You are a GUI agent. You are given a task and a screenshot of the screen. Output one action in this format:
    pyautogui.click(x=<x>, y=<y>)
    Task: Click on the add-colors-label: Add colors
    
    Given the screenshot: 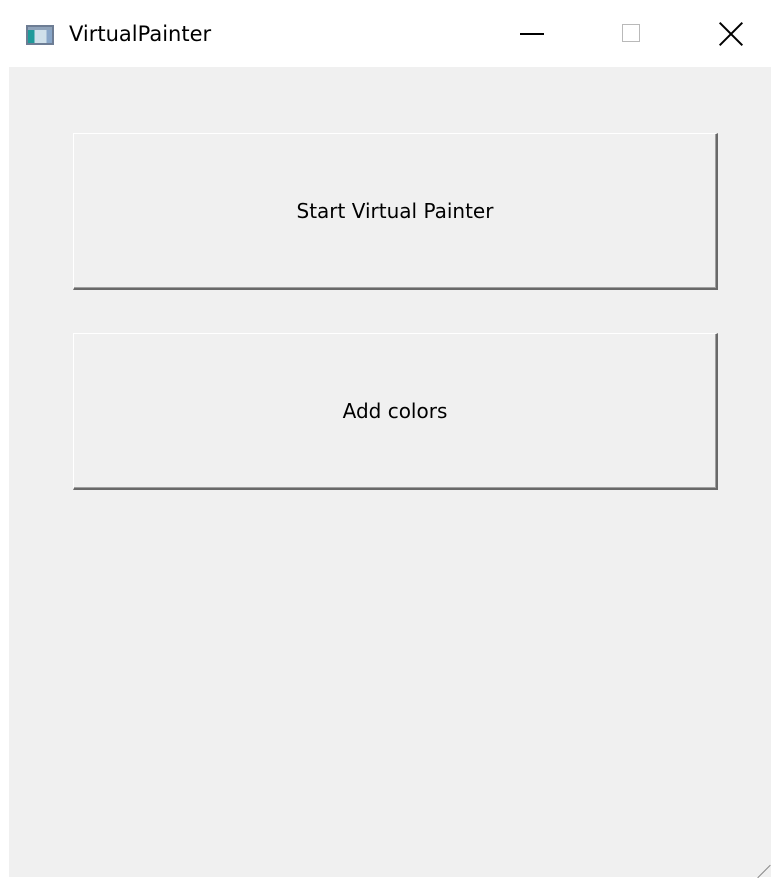 What is the action you would take?
    pyautogui.click(x=395, y=411)
    